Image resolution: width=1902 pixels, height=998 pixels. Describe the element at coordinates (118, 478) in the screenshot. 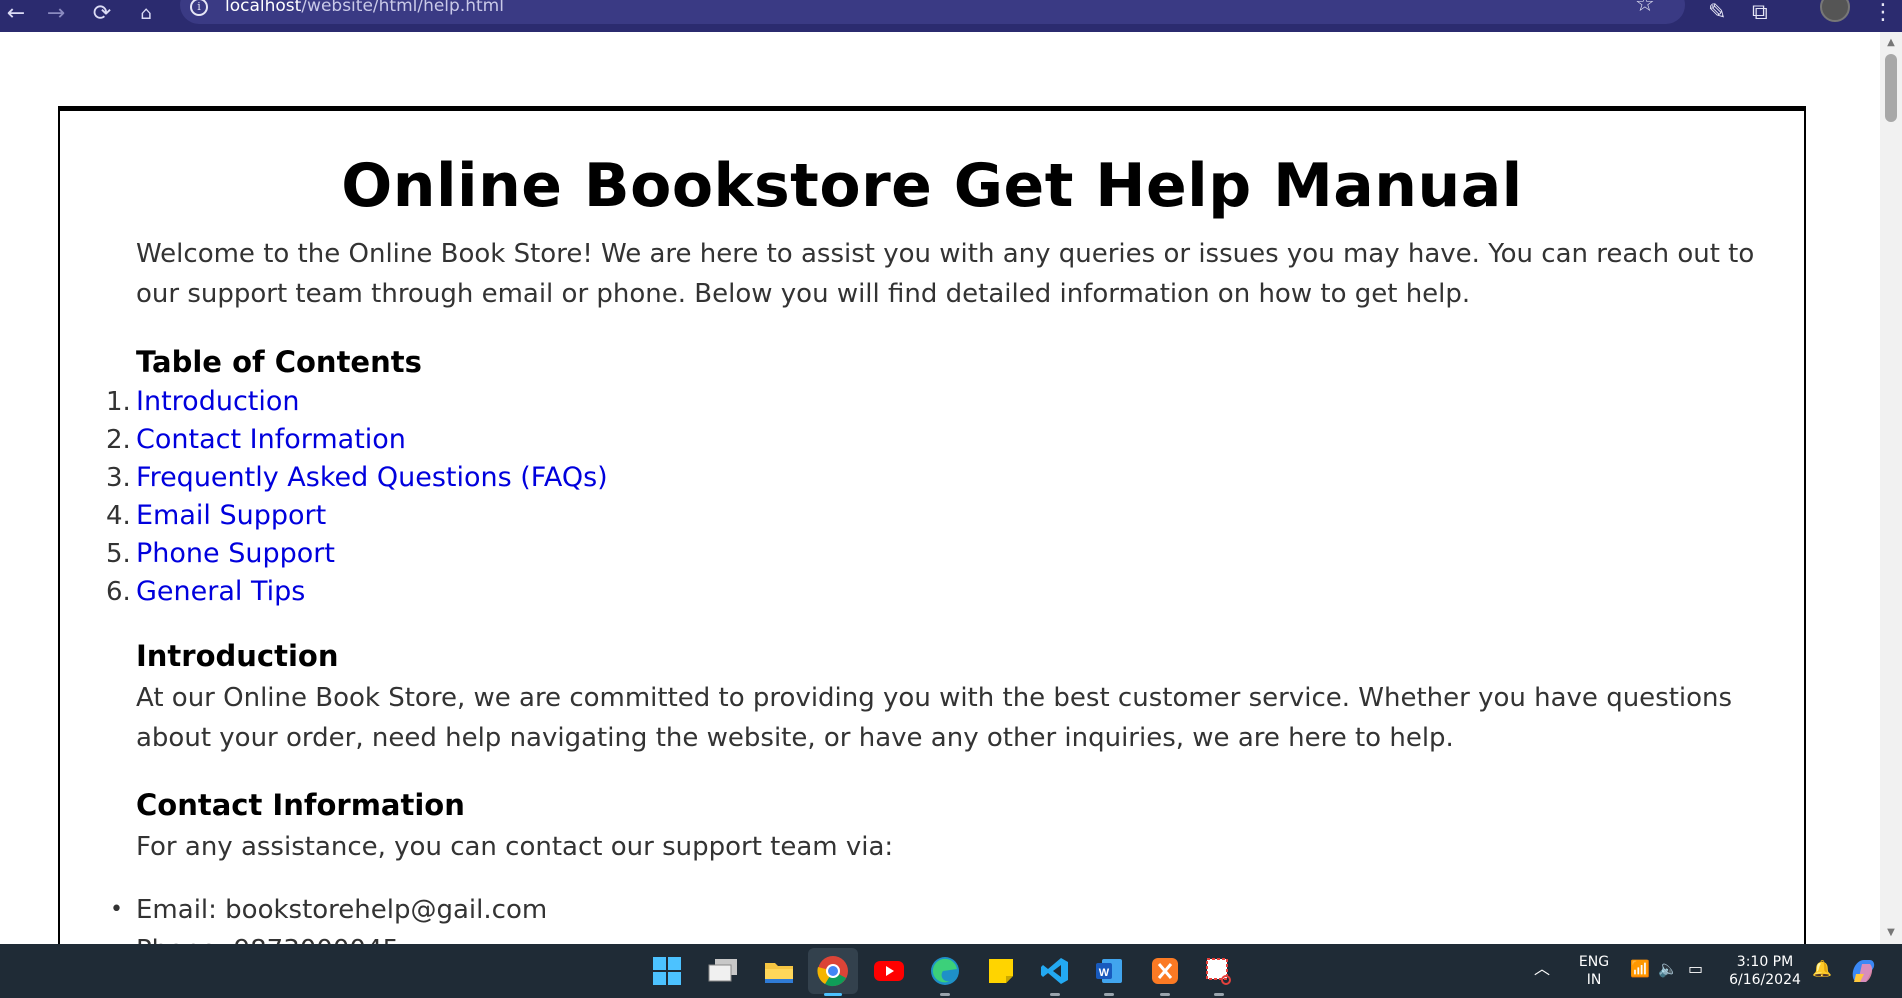

I see `toc-number: 3.` at that location.